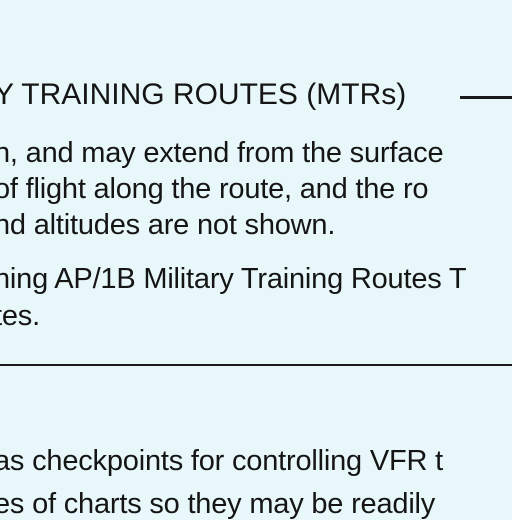  What do you see at coordinates (256, 365) in the screenshot?
I see `section-divider` at bounding box center [256, 365].